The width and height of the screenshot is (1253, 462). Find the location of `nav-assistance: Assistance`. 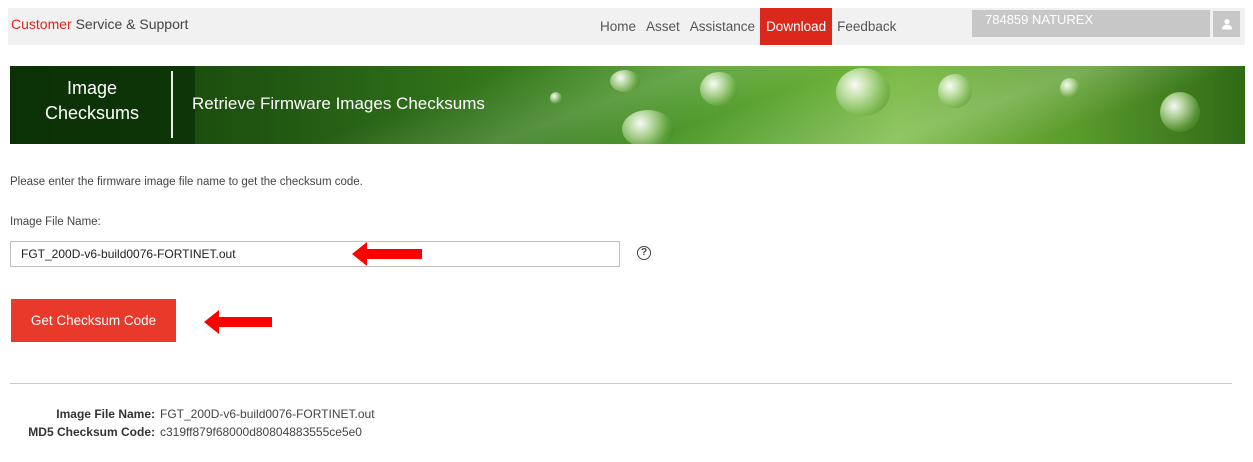

nav-assistance: Assistance is located at coordinates (722, 26).